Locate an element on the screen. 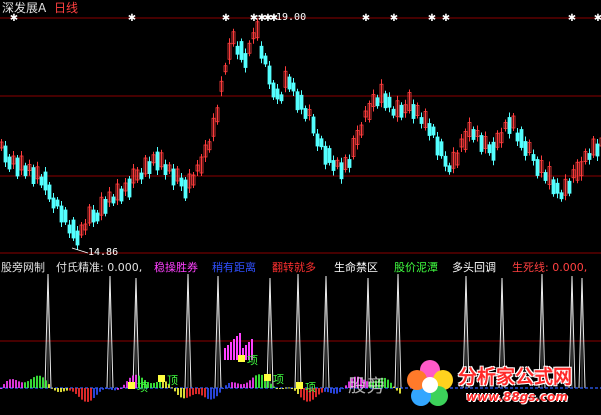  indicator-legend-item: 生死线: 0.000, is located at coordinates (549, 267).